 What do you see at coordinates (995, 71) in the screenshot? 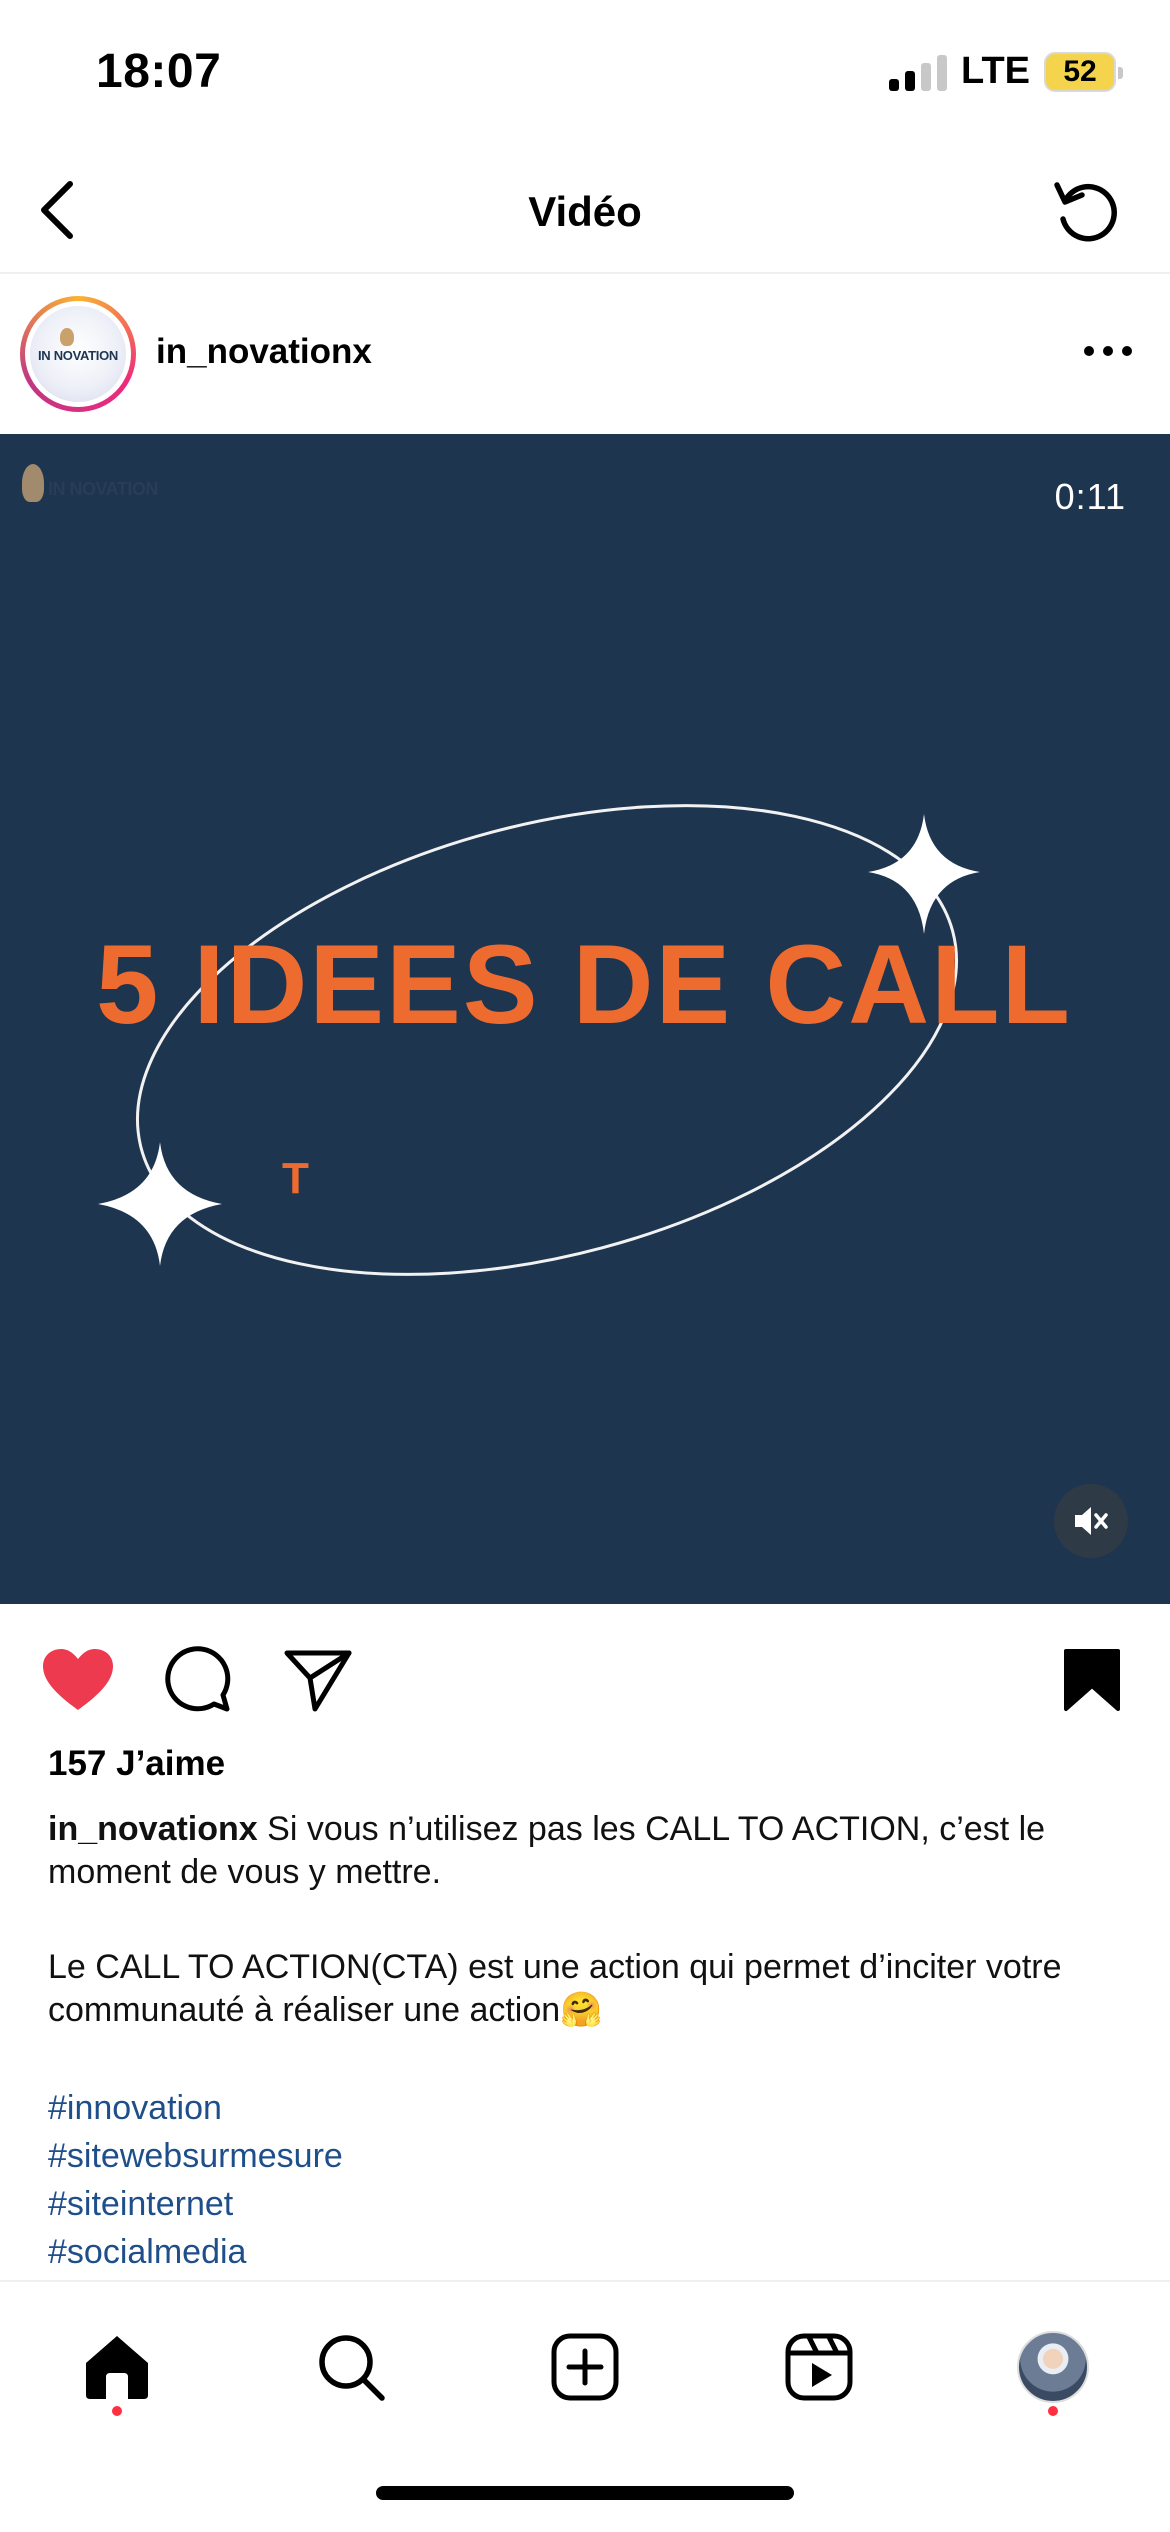
I see `network-type: LTE` at bounding box center [995, 71].